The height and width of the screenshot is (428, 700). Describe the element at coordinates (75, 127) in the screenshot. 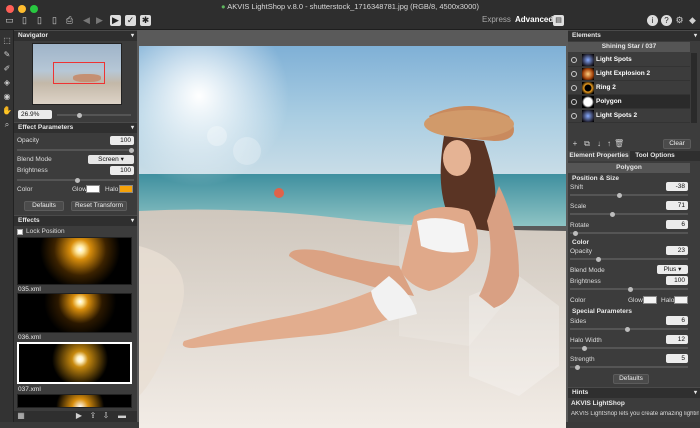

I see `effect-parameters-header: Effect Parameters ▾` at that location.